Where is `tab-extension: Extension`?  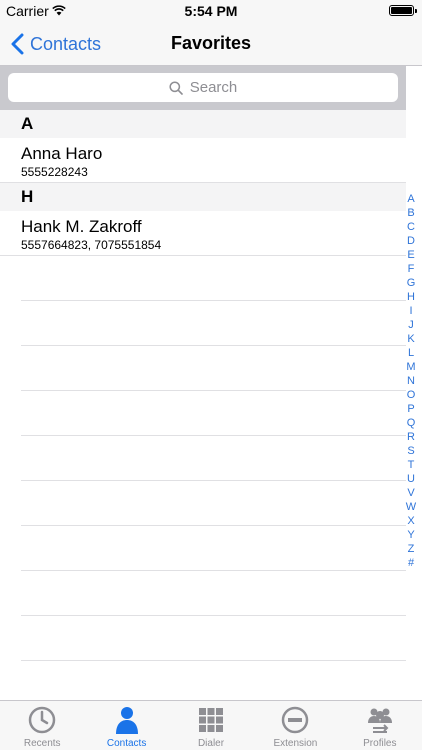
tab-extension: Extension is located at coordinates (295, 725).